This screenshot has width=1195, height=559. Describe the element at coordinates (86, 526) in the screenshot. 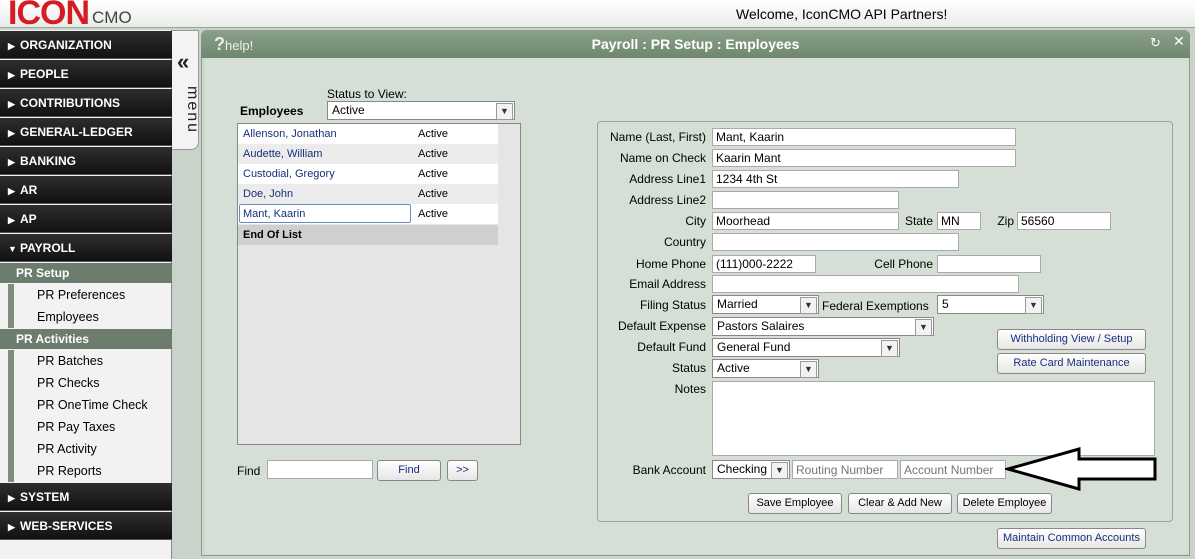

I see `nav-web-services: ▶ WEB-SERVICES` at that location.